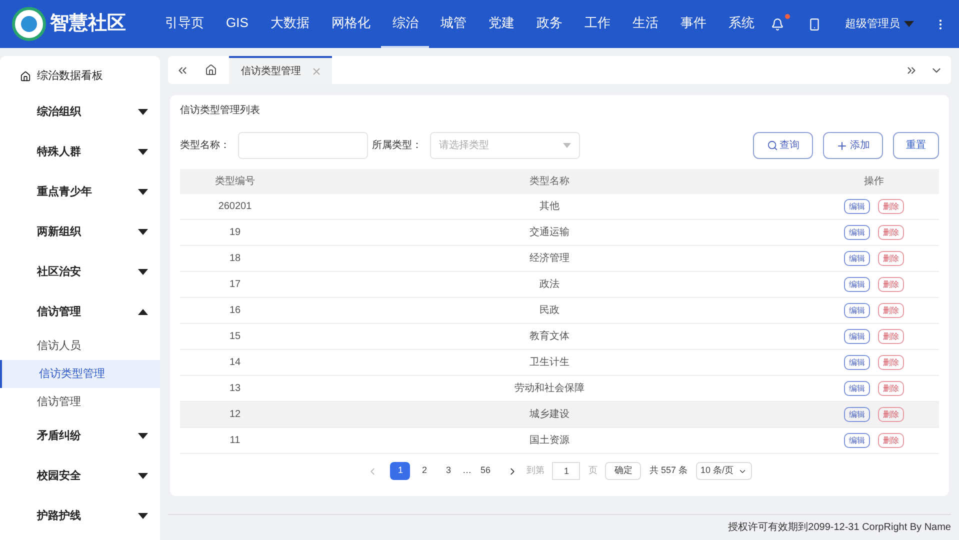 Image resolution: width=959 pixels, height=540 pixels. I want to click on sidebar-subitem: 信访人员, so click(80, 346).